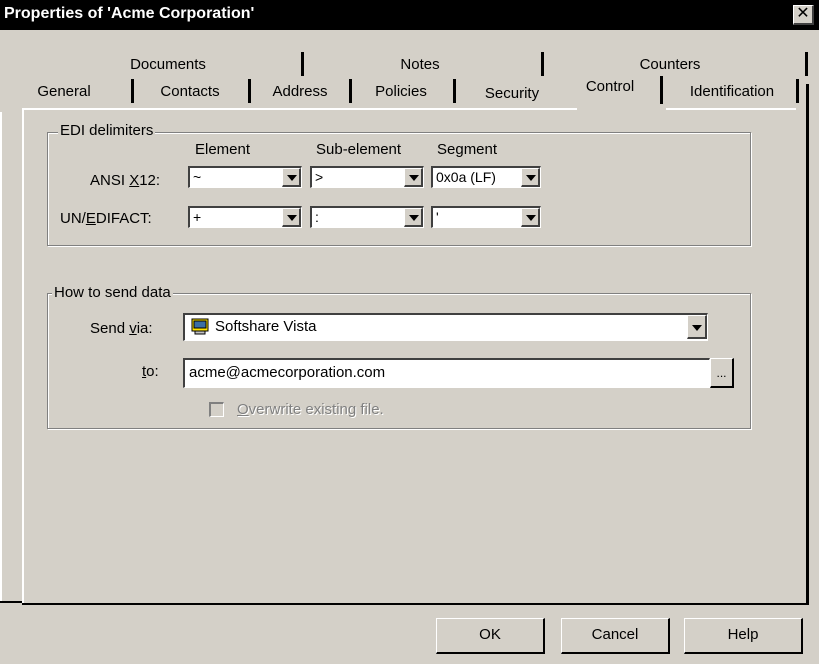 The image size is (819, 664). What do you see at coordinates (743, 636) in the screenshot?
I see `help-button: Help` at bounding box center [743, 636].